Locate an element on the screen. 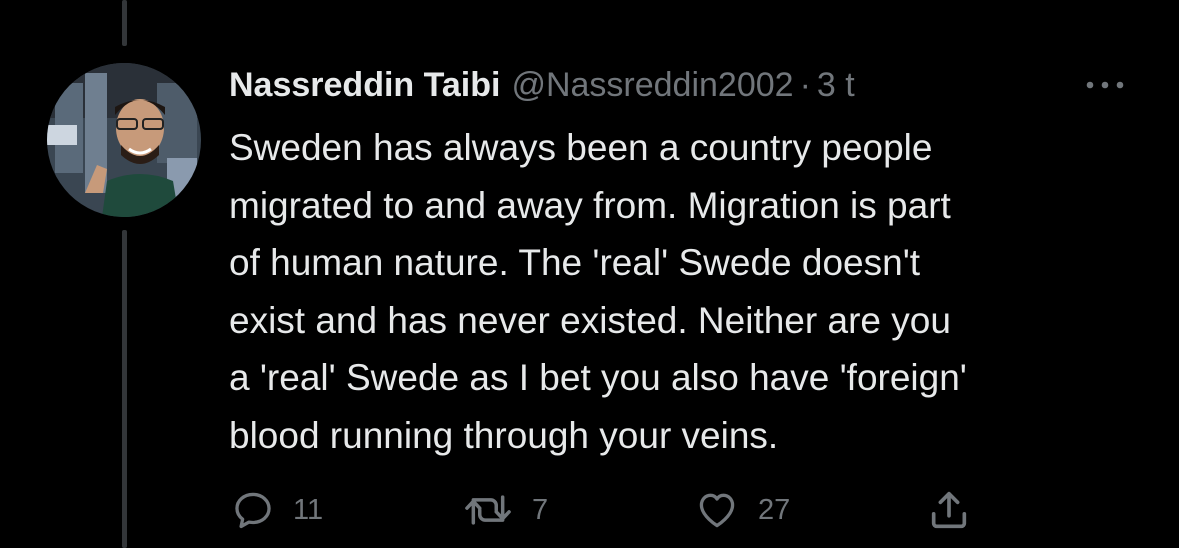 The width and height of the screenshot is (1179, 548). more-horizontal-icon is located at coordinates (1105, 85).